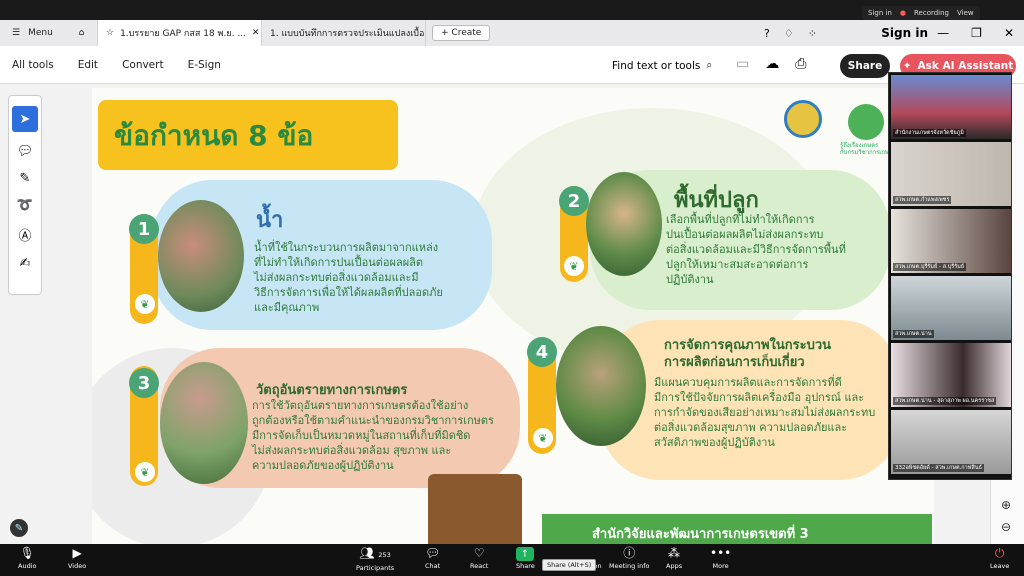  What do you see at coordinates (475, 509) in the screenshot?
I see `market-stall-illustration` at bounding box center [475, 509].